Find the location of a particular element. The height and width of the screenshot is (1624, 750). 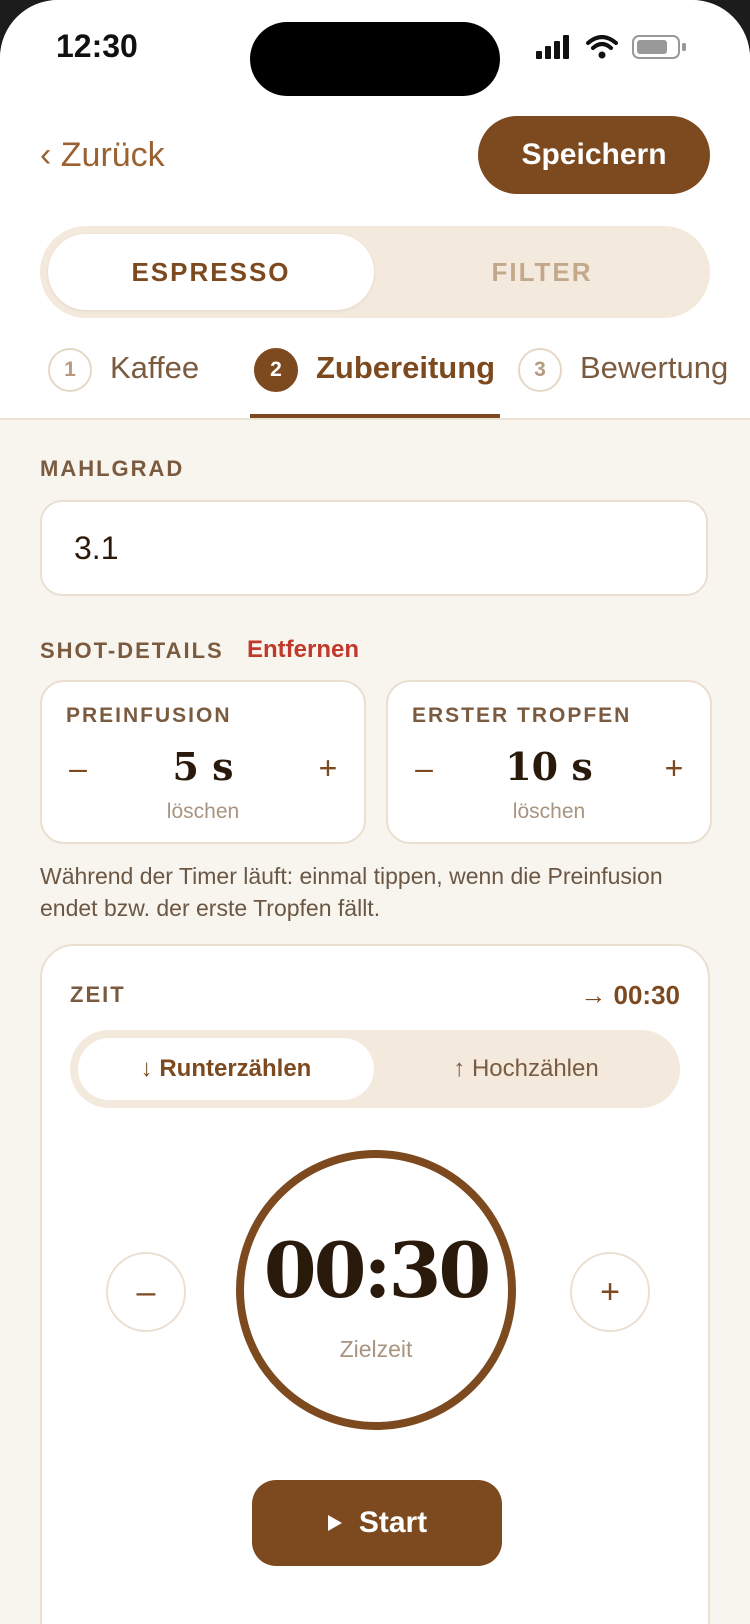

brew-type-toggle: ESPRESSO FILTER is located at coordinates (375, 272).